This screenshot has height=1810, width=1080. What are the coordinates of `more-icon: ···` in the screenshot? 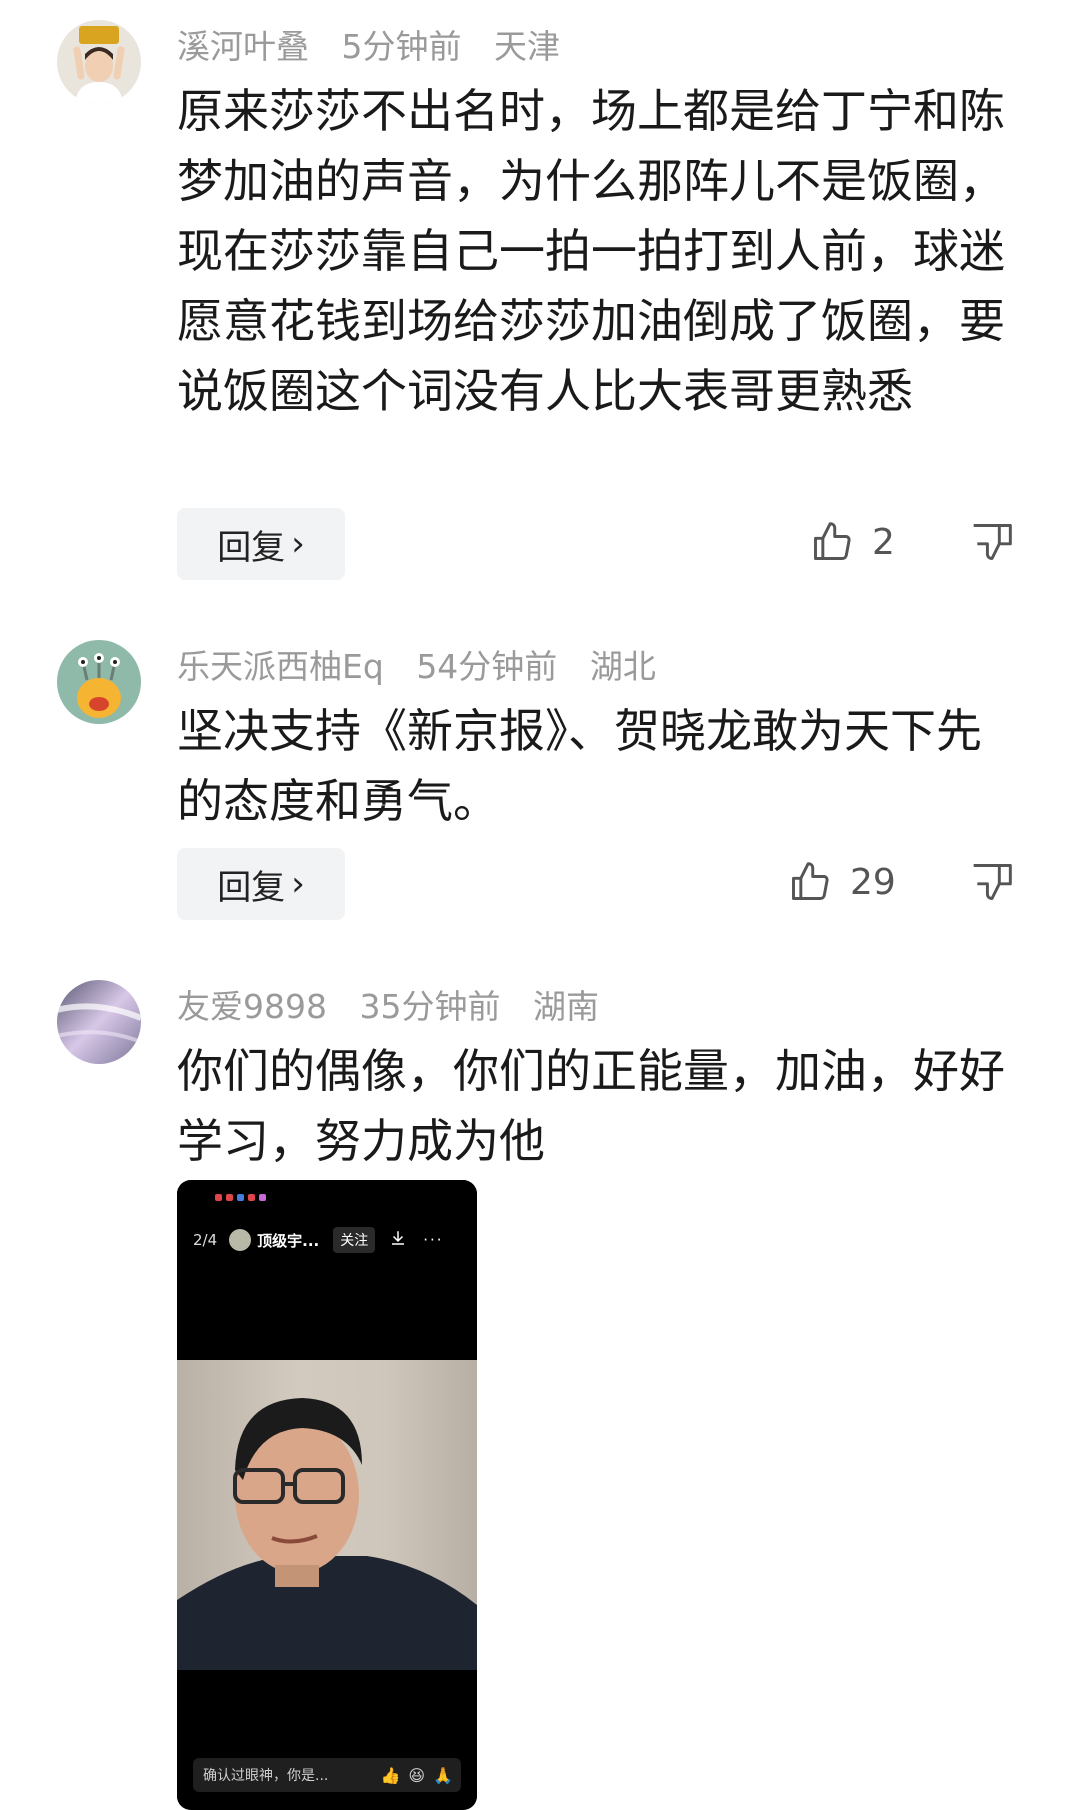 It's located at (433, 1240).